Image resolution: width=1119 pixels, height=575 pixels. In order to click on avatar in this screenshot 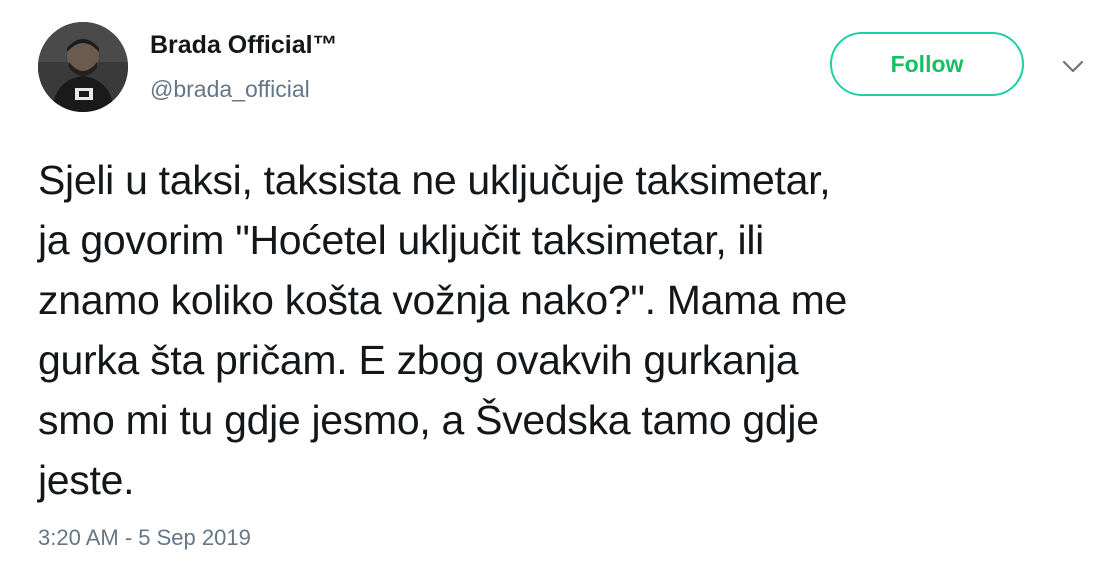, I will do `click(83, 67)`.